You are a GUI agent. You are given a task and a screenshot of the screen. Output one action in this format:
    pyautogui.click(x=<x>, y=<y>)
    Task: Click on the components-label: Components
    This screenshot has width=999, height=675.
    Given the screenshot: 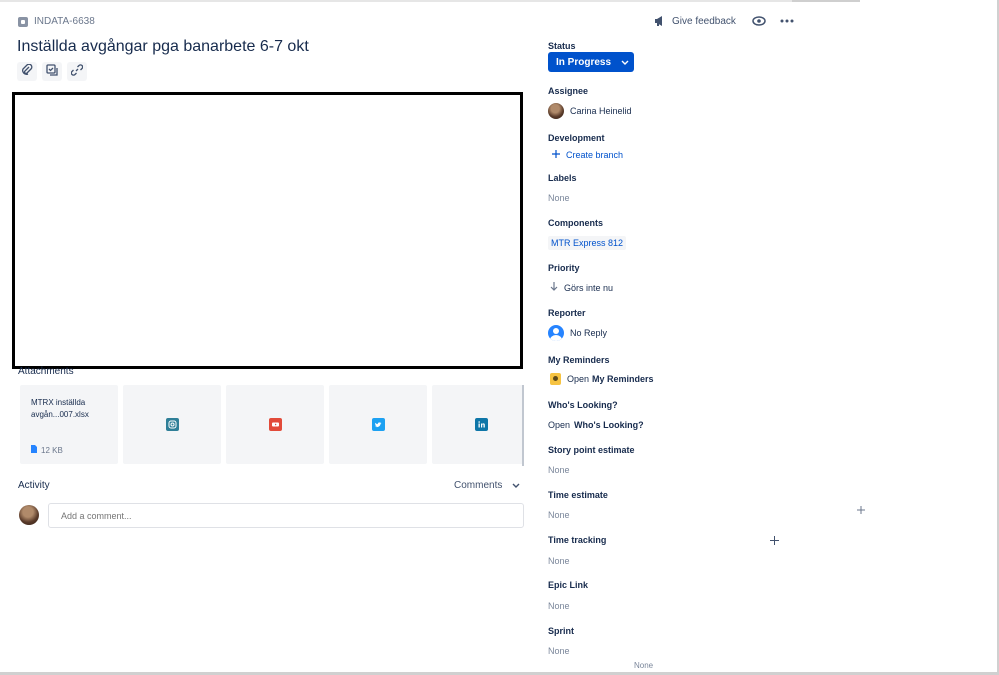 What is the action you would take?
    pyautogui.click(x=575, y=223)
    